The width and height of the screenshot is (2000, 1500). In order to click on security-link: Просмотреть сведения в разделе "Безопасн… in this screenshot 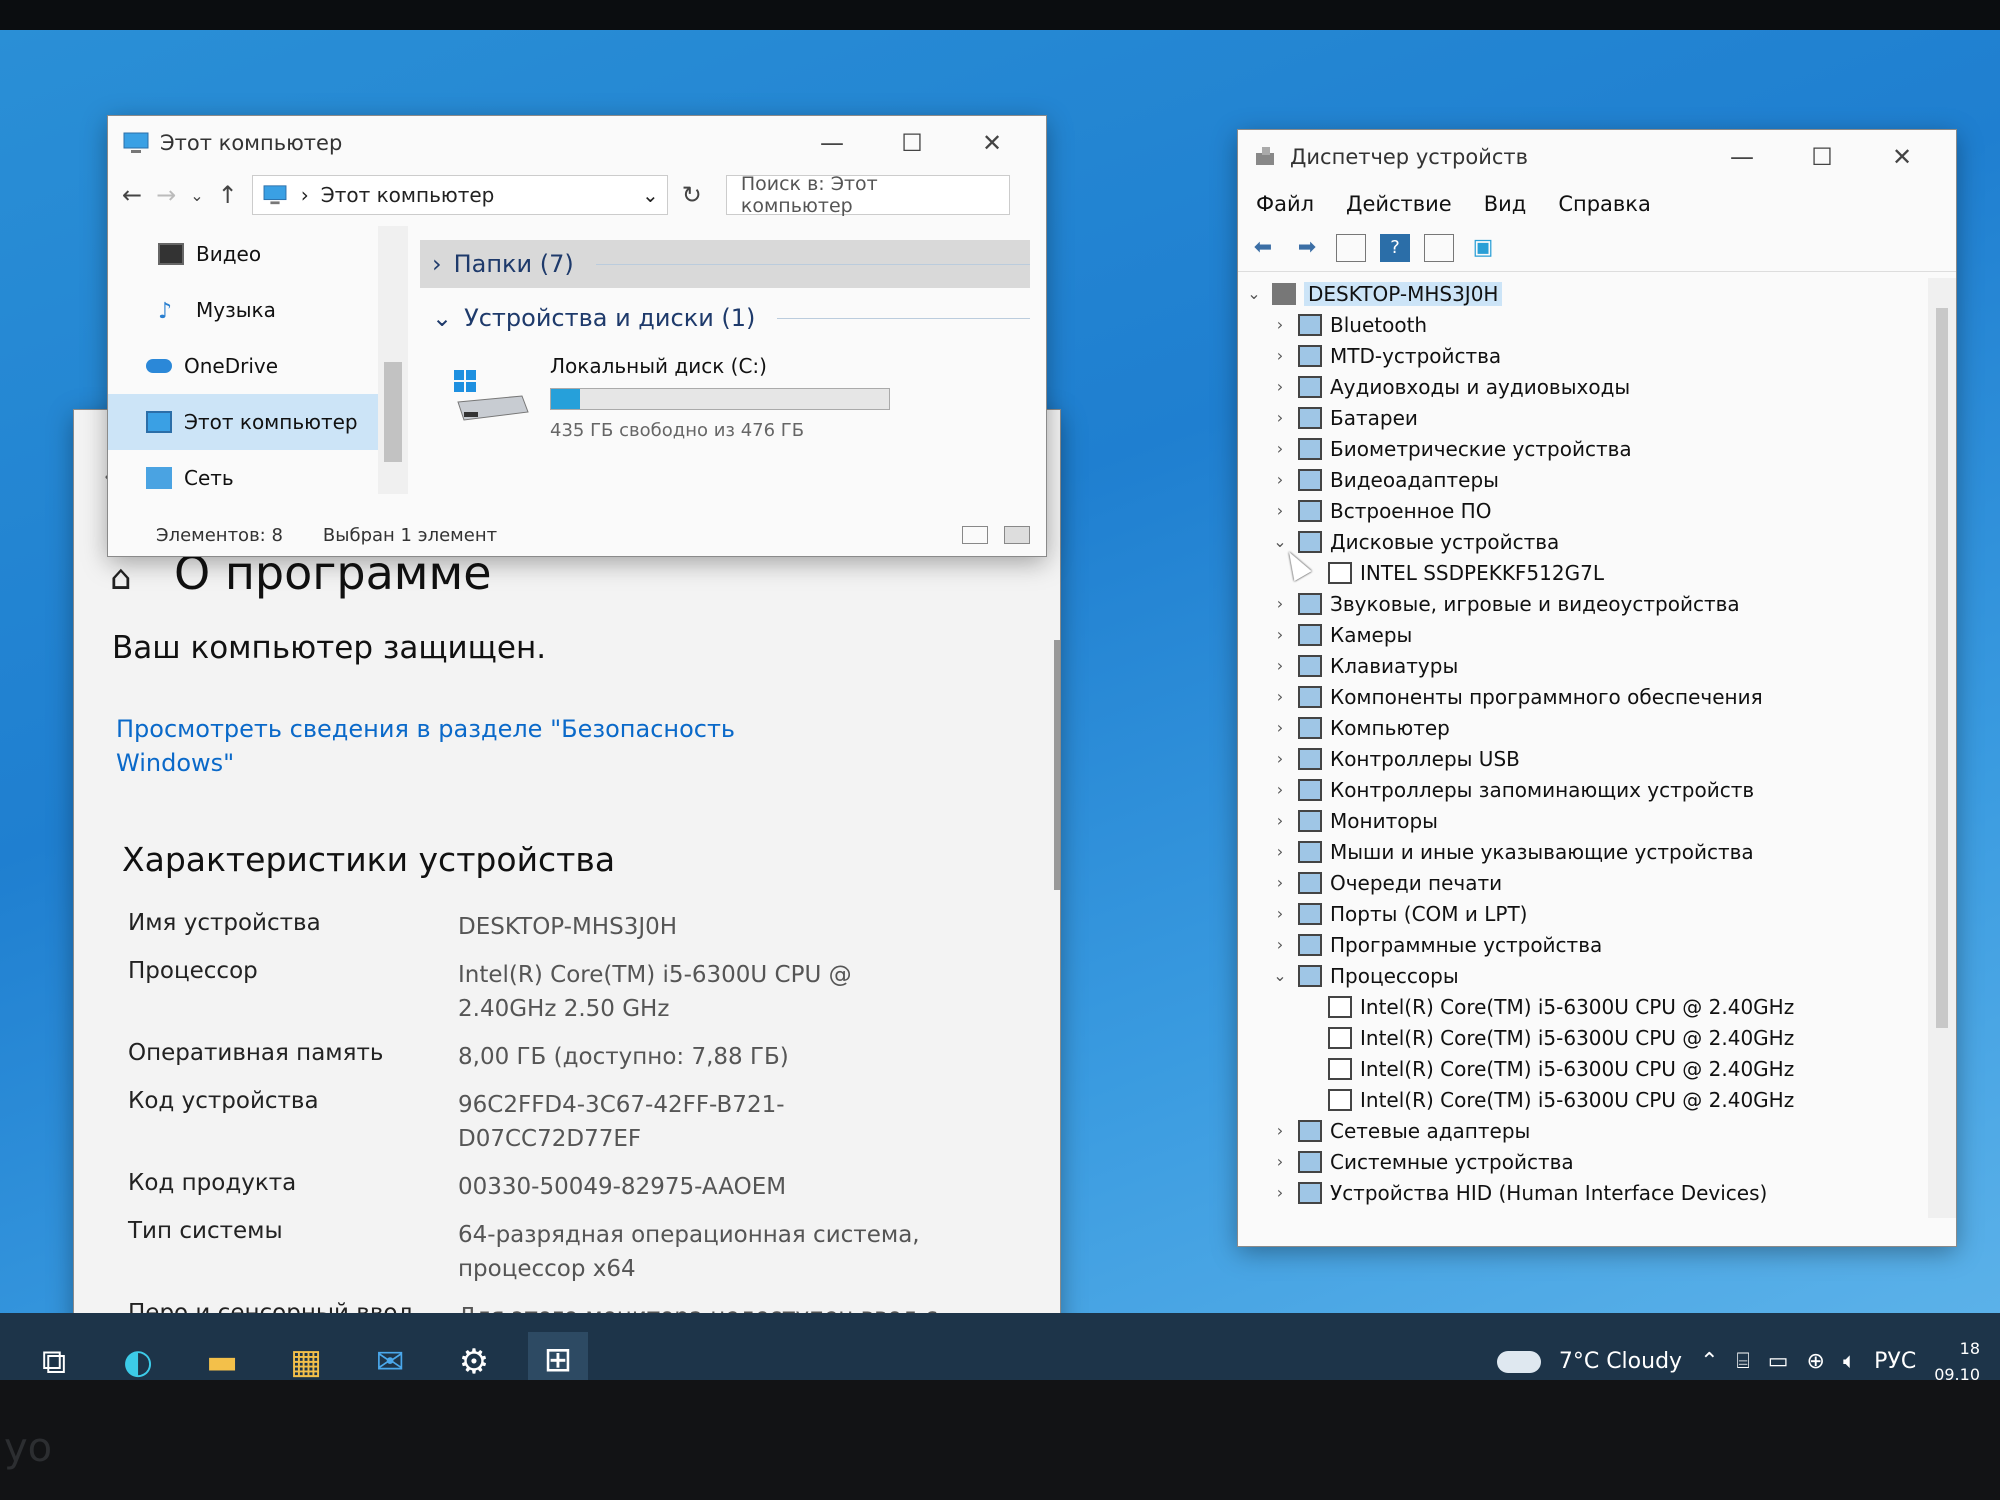, I will do `click(436, 746)`.